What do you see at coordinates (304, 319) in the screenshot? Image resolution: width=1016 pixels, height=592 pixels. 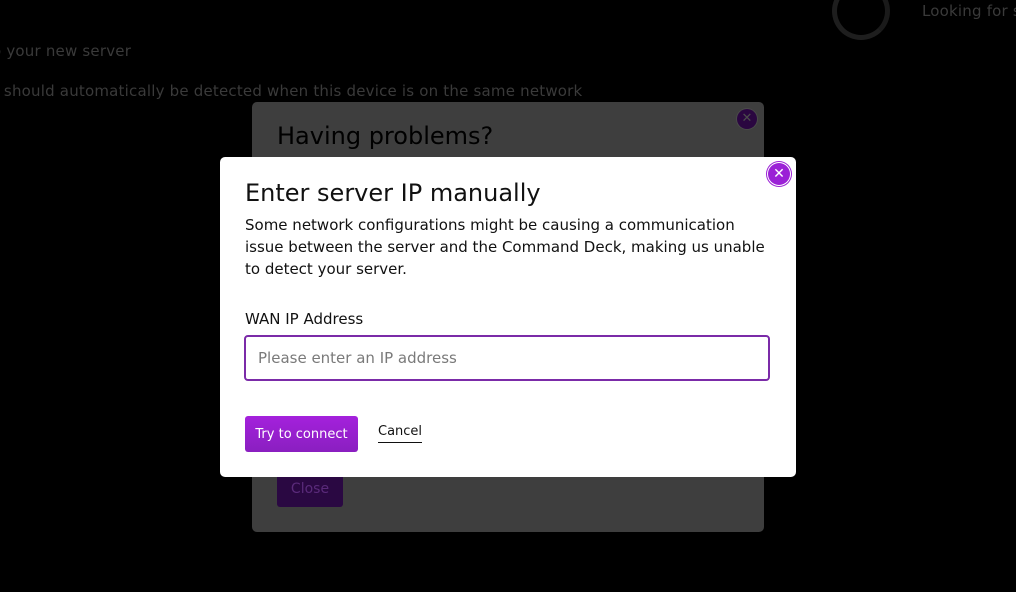 I see `wan-ip-label: WAN IP Address` at bounding box center [304, 319].